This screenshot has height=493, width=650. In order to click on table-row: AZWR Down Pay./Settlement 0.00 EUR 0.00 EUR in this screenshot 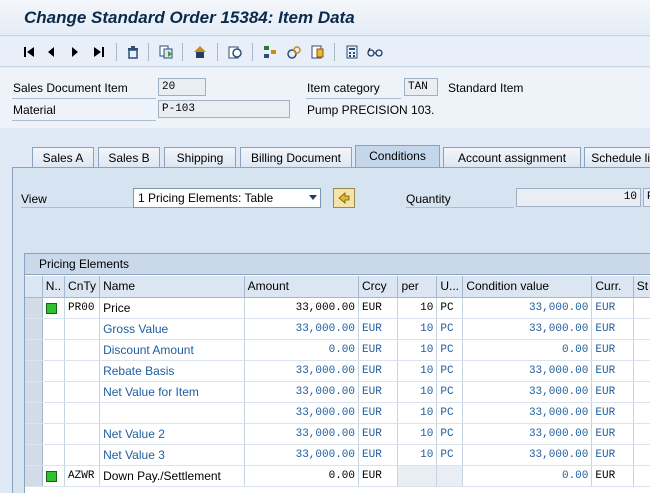, I will do `click(337, 476)`.